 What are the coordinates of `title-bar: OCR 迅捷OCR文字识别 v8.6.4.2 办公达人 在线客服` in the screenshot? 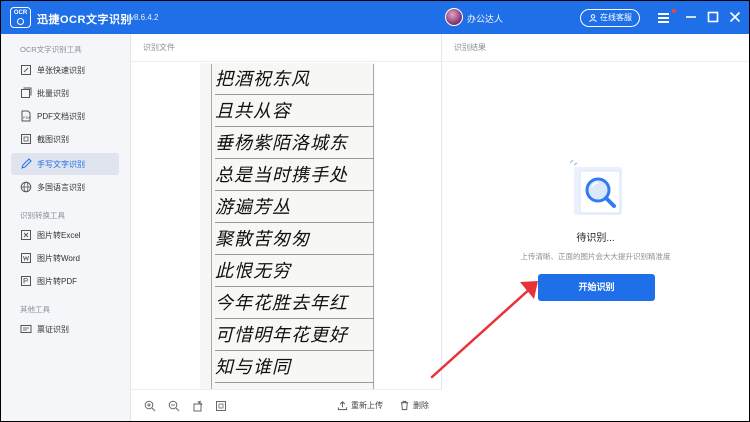 It's located at (375, 17).